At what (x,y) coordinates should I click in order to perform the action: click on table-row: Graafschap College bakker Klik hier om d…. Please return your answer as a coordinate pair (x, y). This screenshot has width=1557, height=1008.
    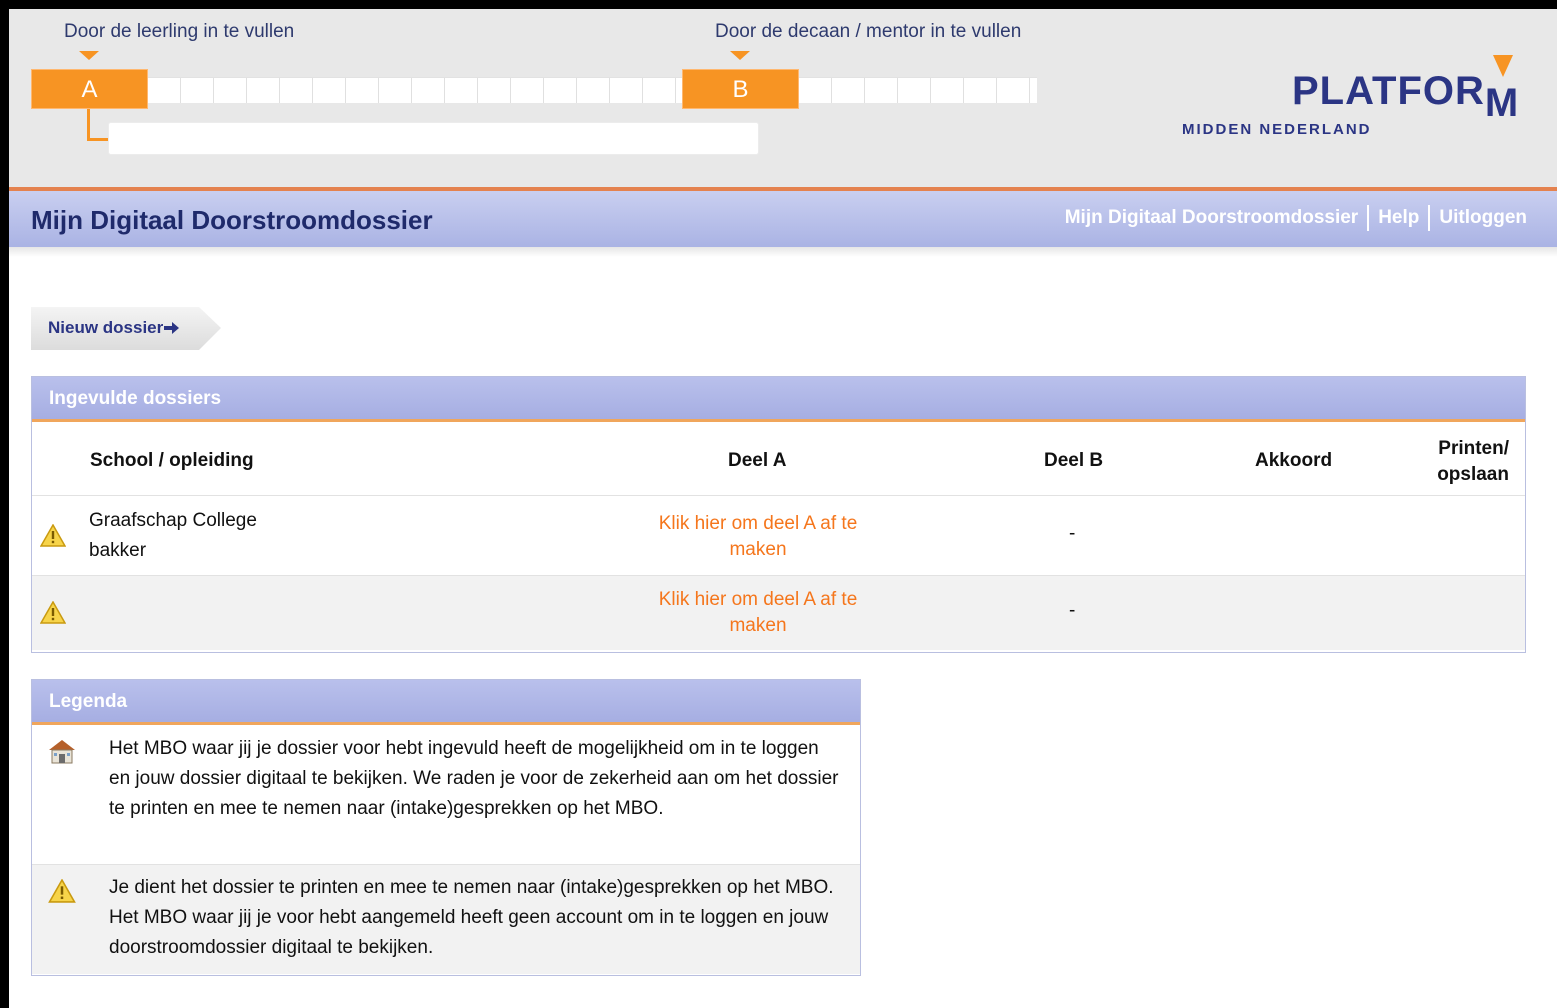
    Looking at the image, I should click on (778, 536).